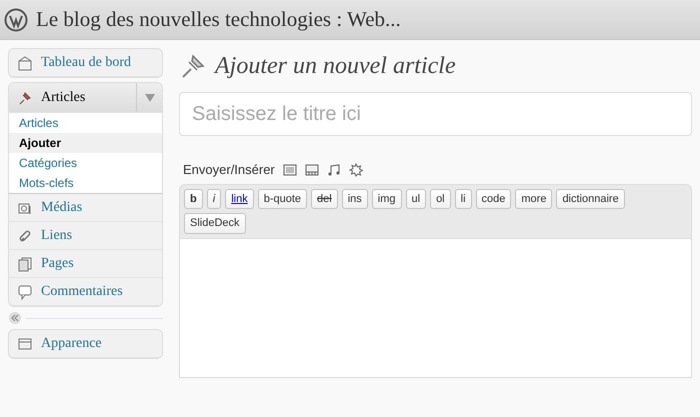  What do you see at coordinates (15, 318) in the screenshot?
I see `collapse-icon` at bounding box center [15, 318].